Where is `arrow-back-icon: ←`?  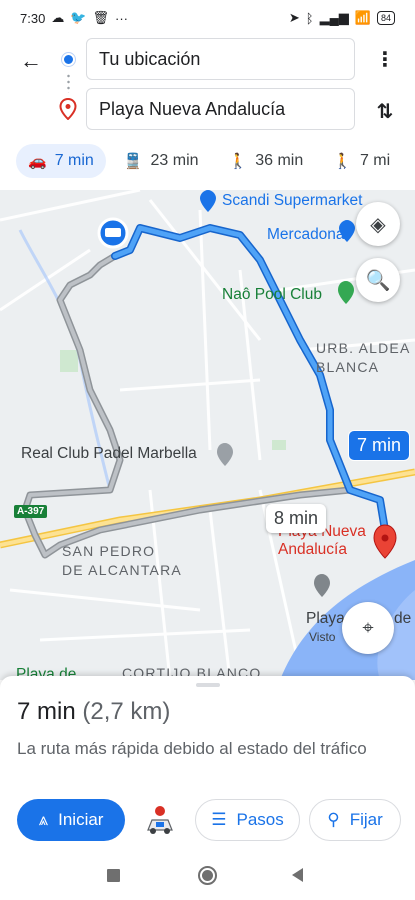
arrow-back-icon: ← is located at coordinates (31, 60).